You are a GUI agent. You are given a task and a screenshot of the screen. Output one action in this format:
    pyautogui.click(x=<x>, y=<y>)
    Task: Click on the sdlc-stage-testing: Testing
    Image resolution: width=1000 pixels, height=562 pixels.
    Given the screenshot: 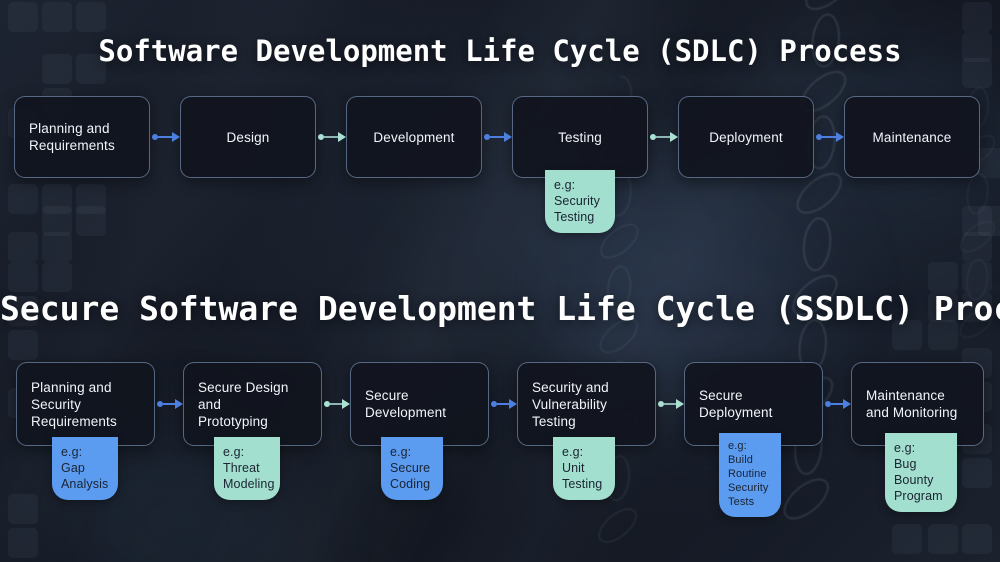 What is the action you would take?
    pyautogui.click(x=580, y=137)
    